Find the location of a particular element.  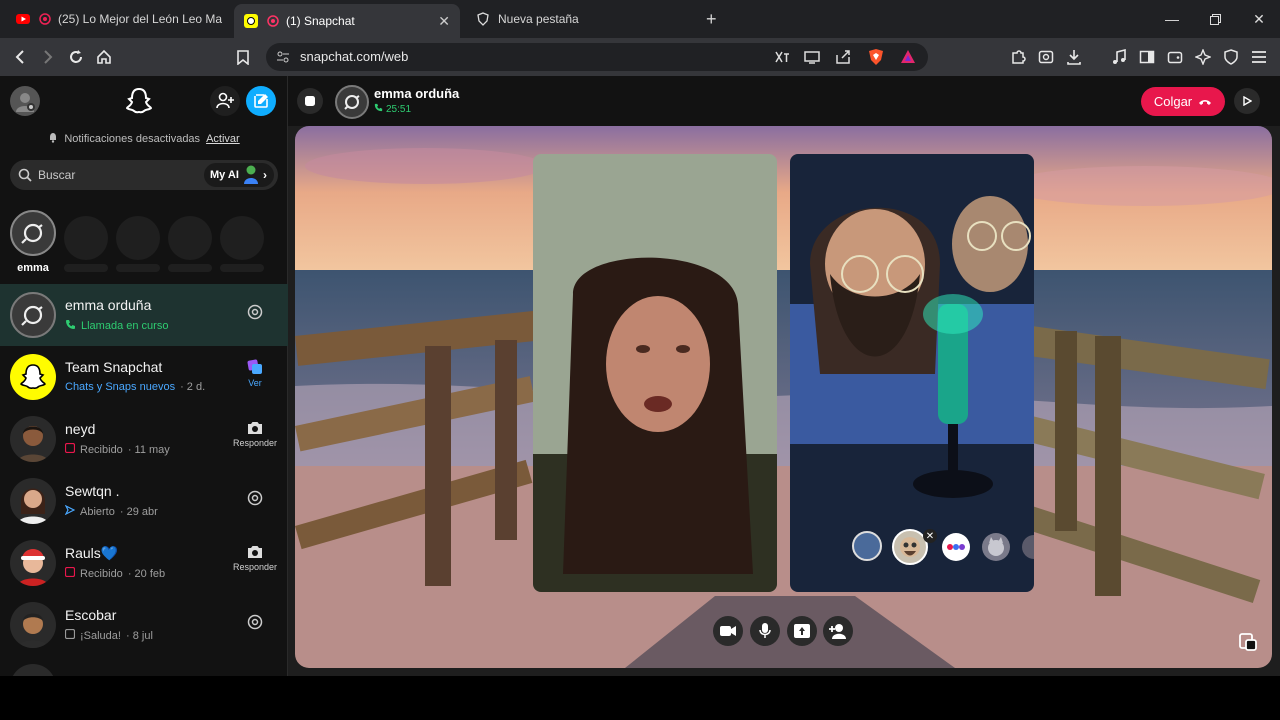

reload-icon is located at coordinates (76, 57).